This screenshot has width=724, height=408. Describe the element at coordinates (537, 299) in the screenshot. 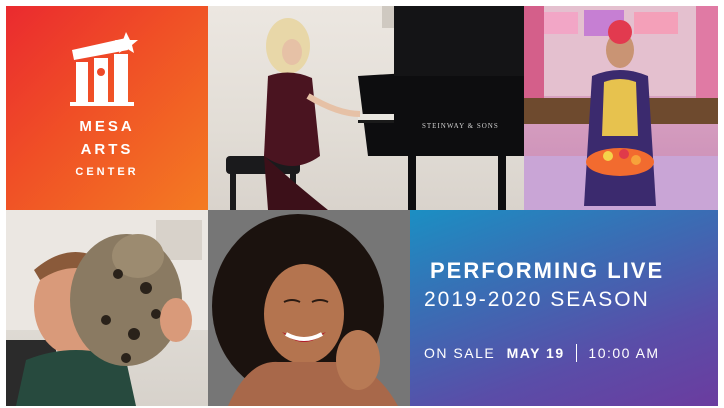

I see `season-text: 2019-2020 SEASON` at that location.